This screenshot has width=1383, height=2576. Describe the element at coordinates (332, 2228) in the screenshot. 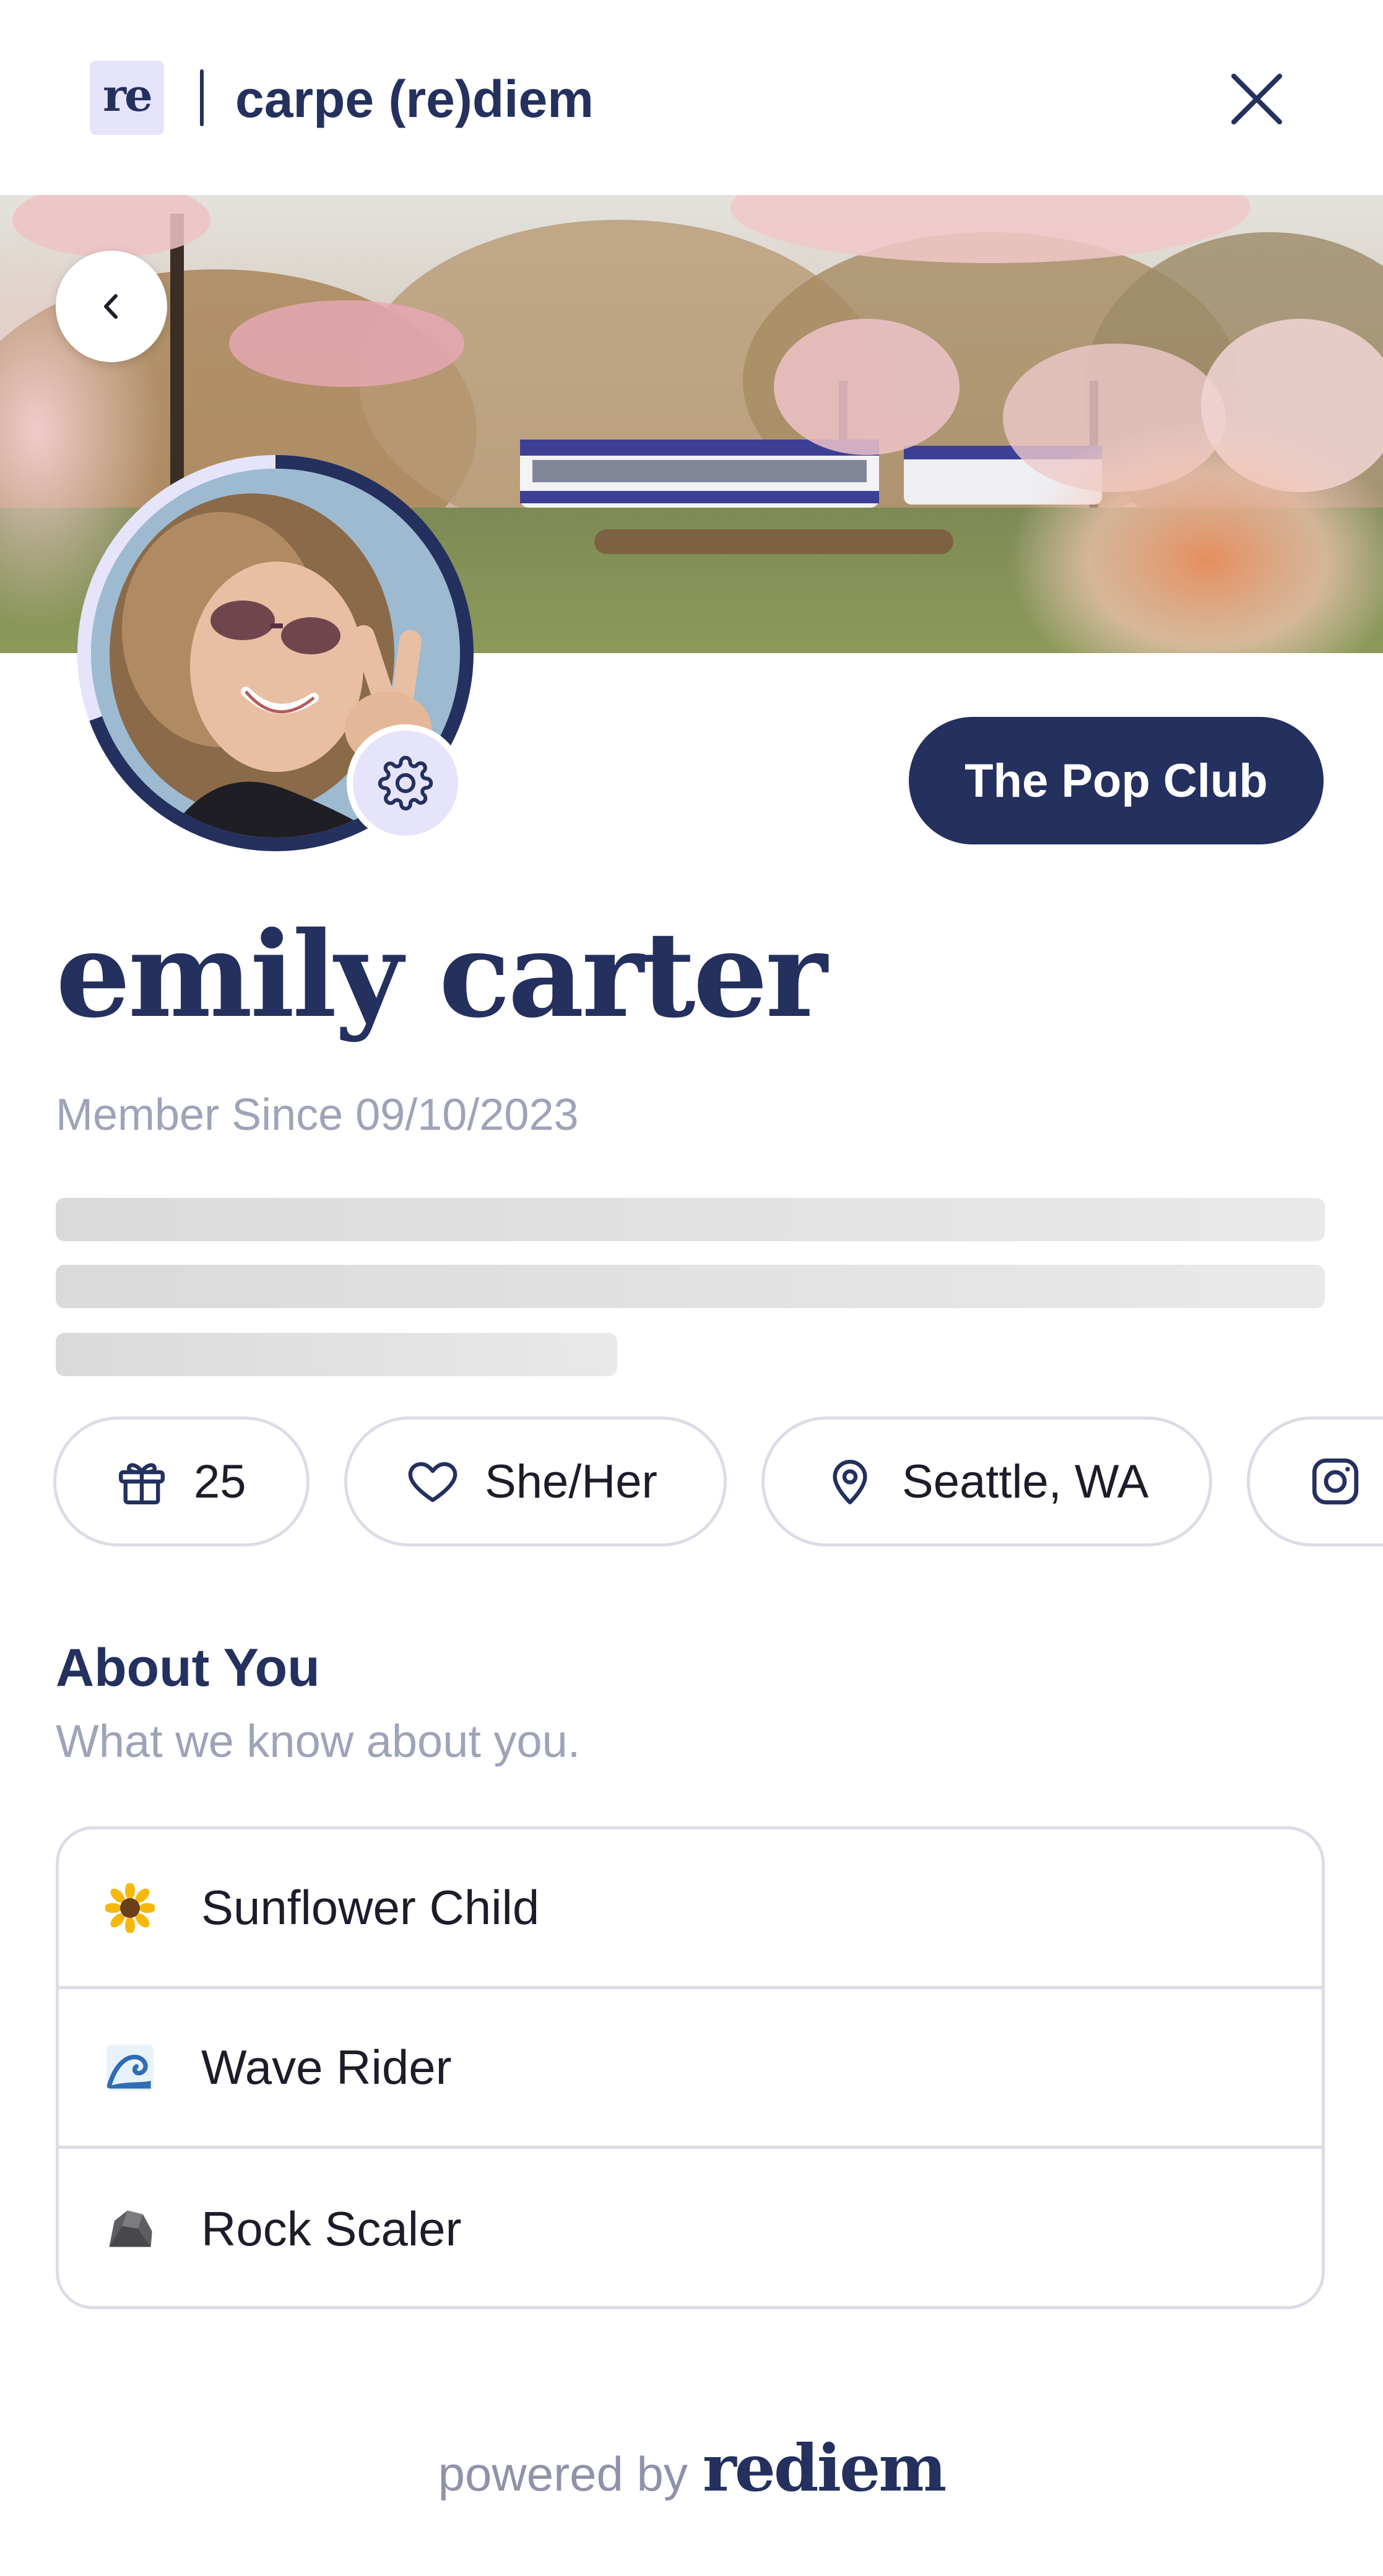

I see `trait-label: Rock Scaler` at that location.